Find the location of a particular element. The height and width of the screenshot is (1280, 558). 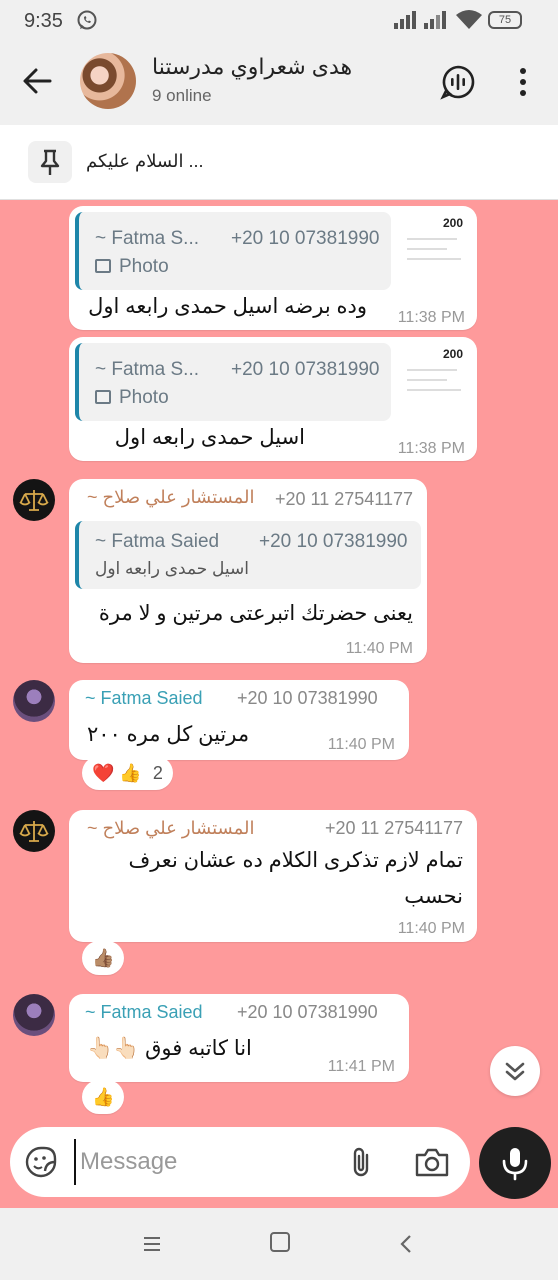

message-composer is located at coordinates (240, 1162).